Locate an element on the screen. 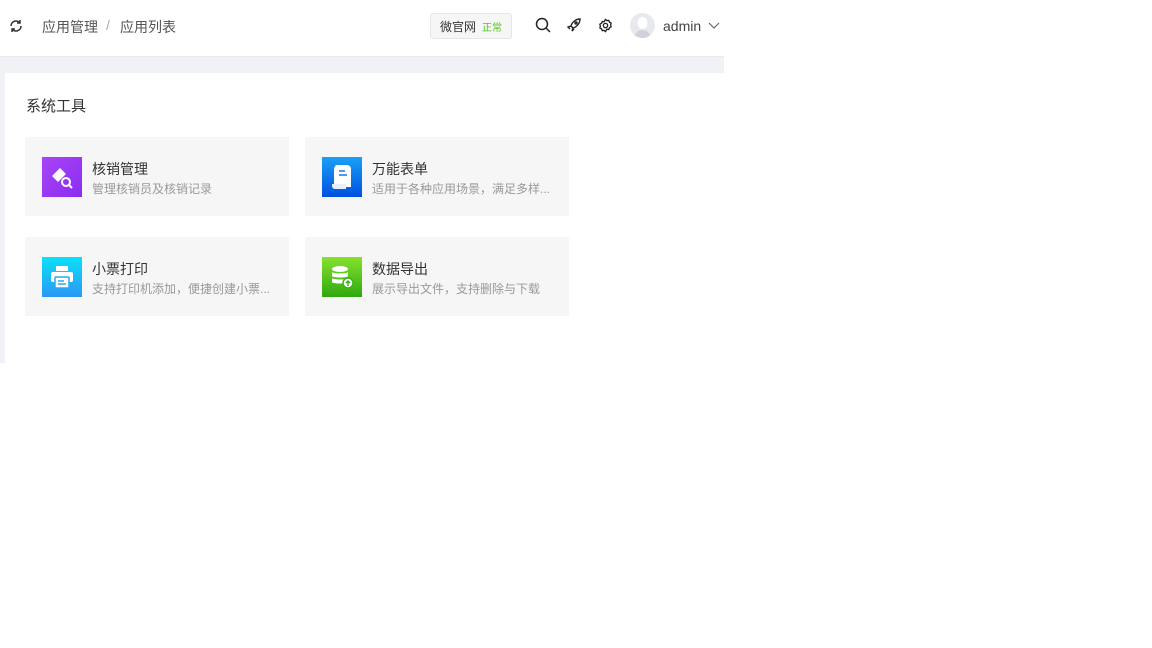 This screenshot has height=648, width=1152. app-title: 小票打印 is located at coordinates (120, 269).